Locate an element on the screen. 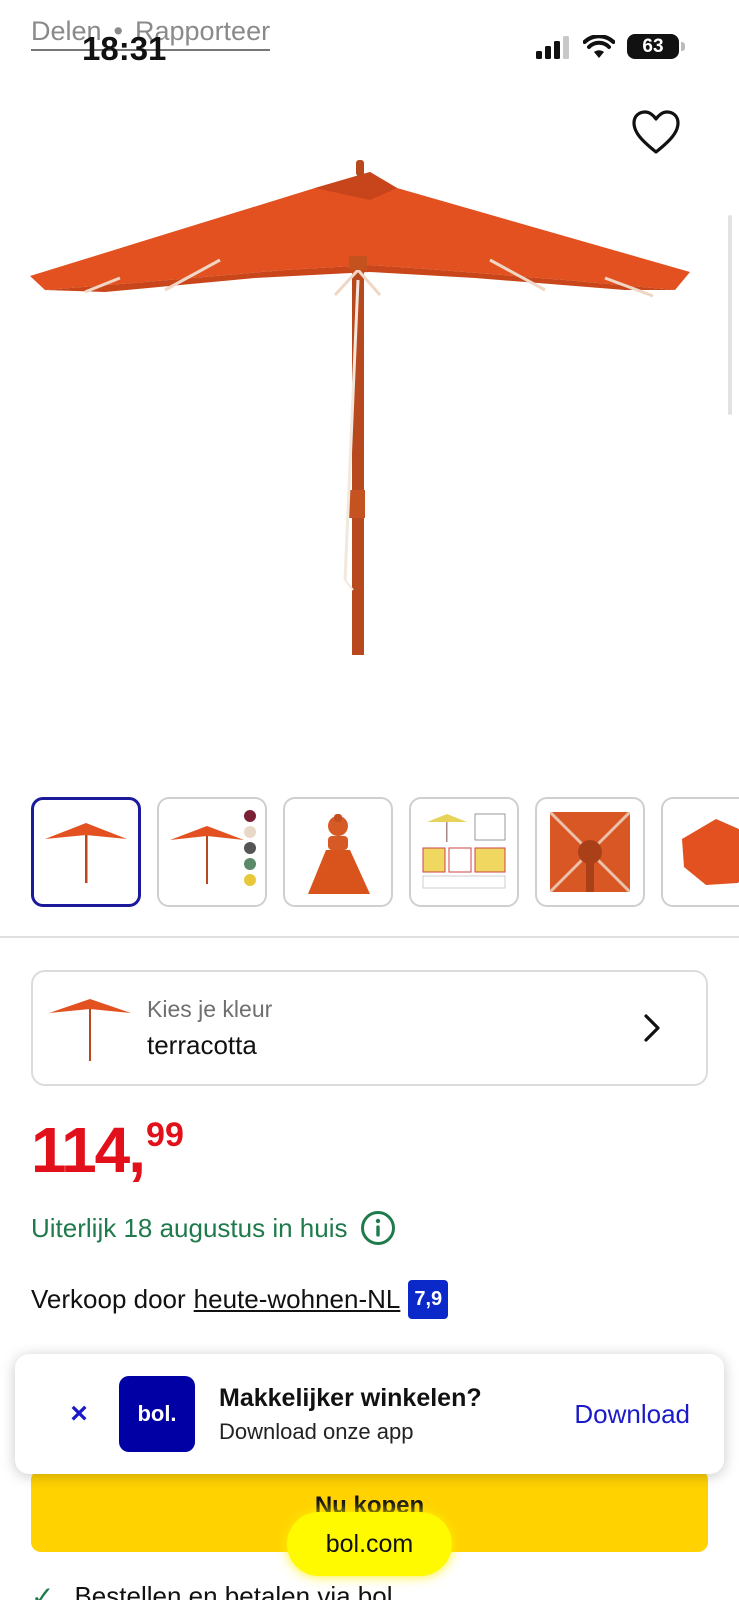 The image size is (739, 1600). umbrella-thumb-icon is located at coordinates (86, 853).